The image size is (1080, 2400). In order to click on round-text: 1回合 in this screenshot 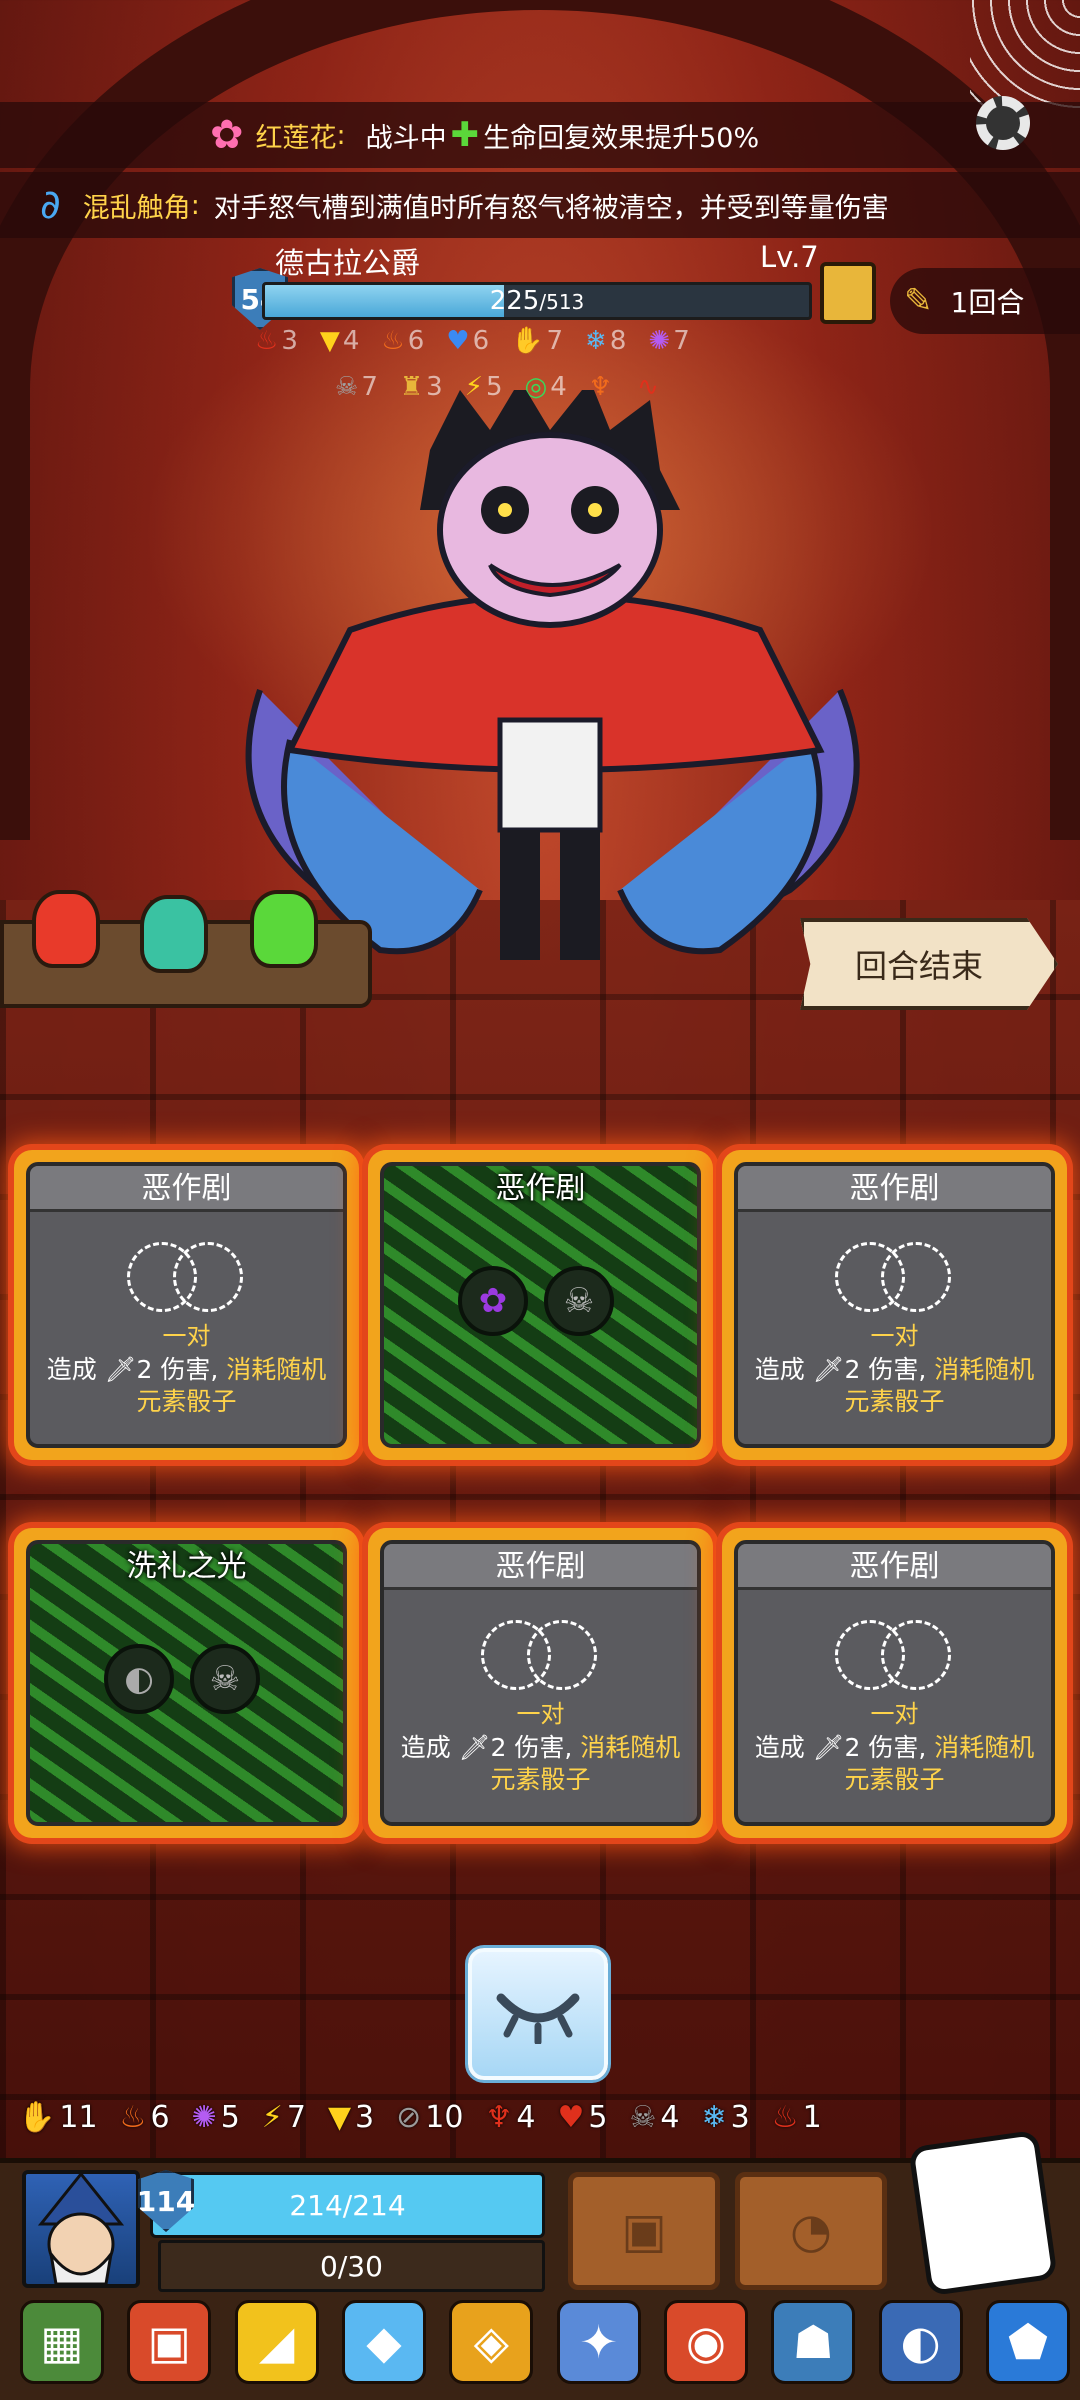, I will do `click(987, 302)`.